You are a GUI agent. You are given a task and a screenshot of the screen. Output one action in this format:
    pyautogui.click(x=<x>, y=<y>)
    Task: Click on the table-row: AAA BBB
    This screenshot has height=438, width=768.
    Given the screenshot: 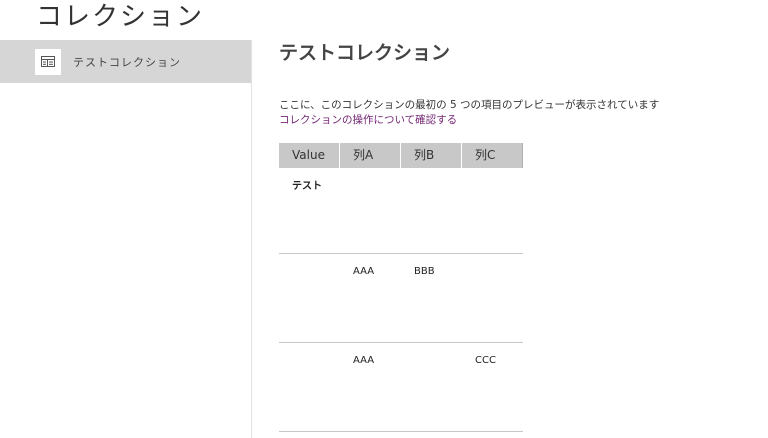 What is the action you would take?
    pyautogui.click(x=401, y=298)
    